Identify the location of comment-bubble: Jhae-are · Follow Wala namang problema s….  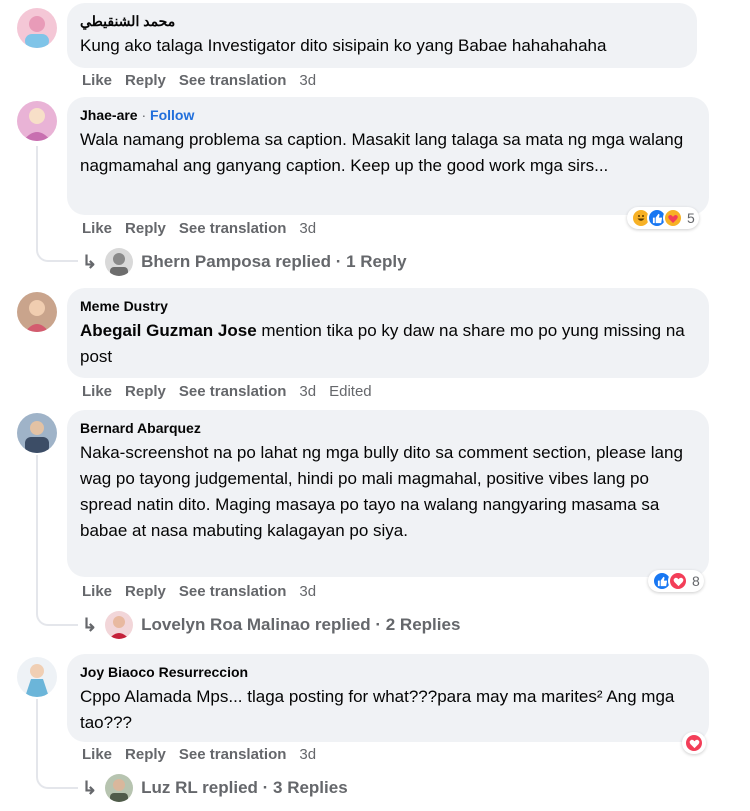
(388, 156).